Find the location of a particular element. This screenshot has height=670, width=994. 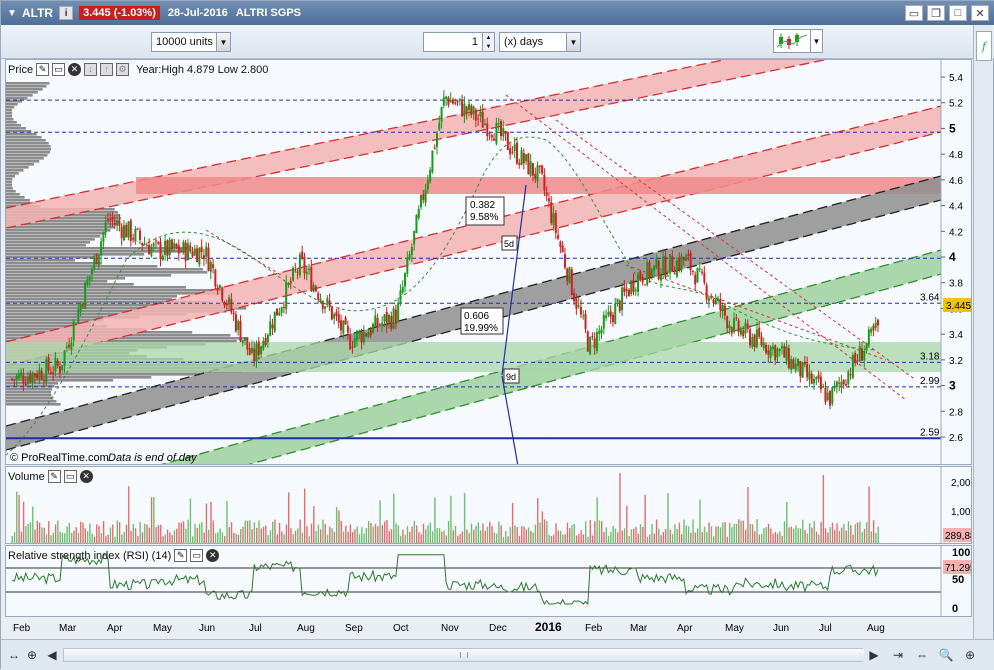

stepper-down-icon: ▼ is located at coordinates (488, 46).